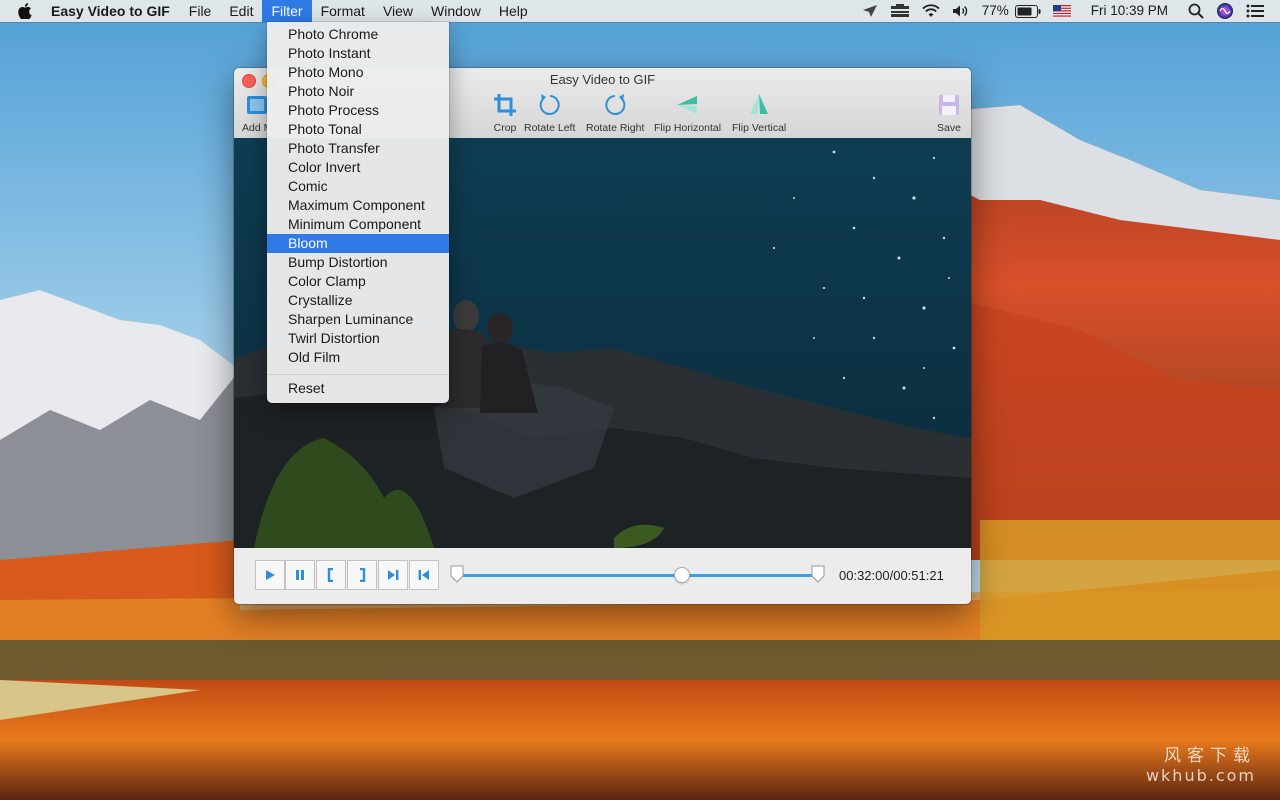 The height and width of the screenshot is (800, 1280). What do you see at coordinates (505, 128) in the screenshot?
I see `crop-label: Crop` at bounding box center [505, 128].